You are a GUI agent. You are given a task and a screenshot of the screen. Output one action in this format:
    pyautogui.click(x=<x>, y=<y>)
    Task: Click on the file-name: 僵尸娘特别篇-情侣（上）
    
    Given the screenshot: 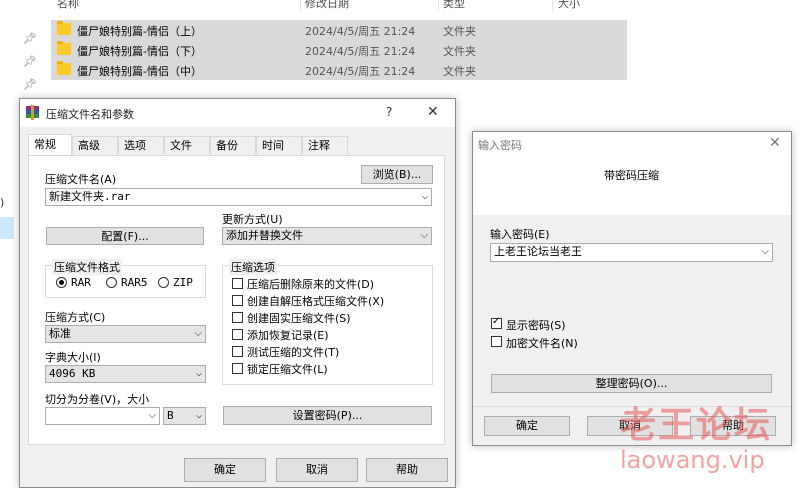 What is the action you would take?
    pyautogui.click(x=139, y=31)
    